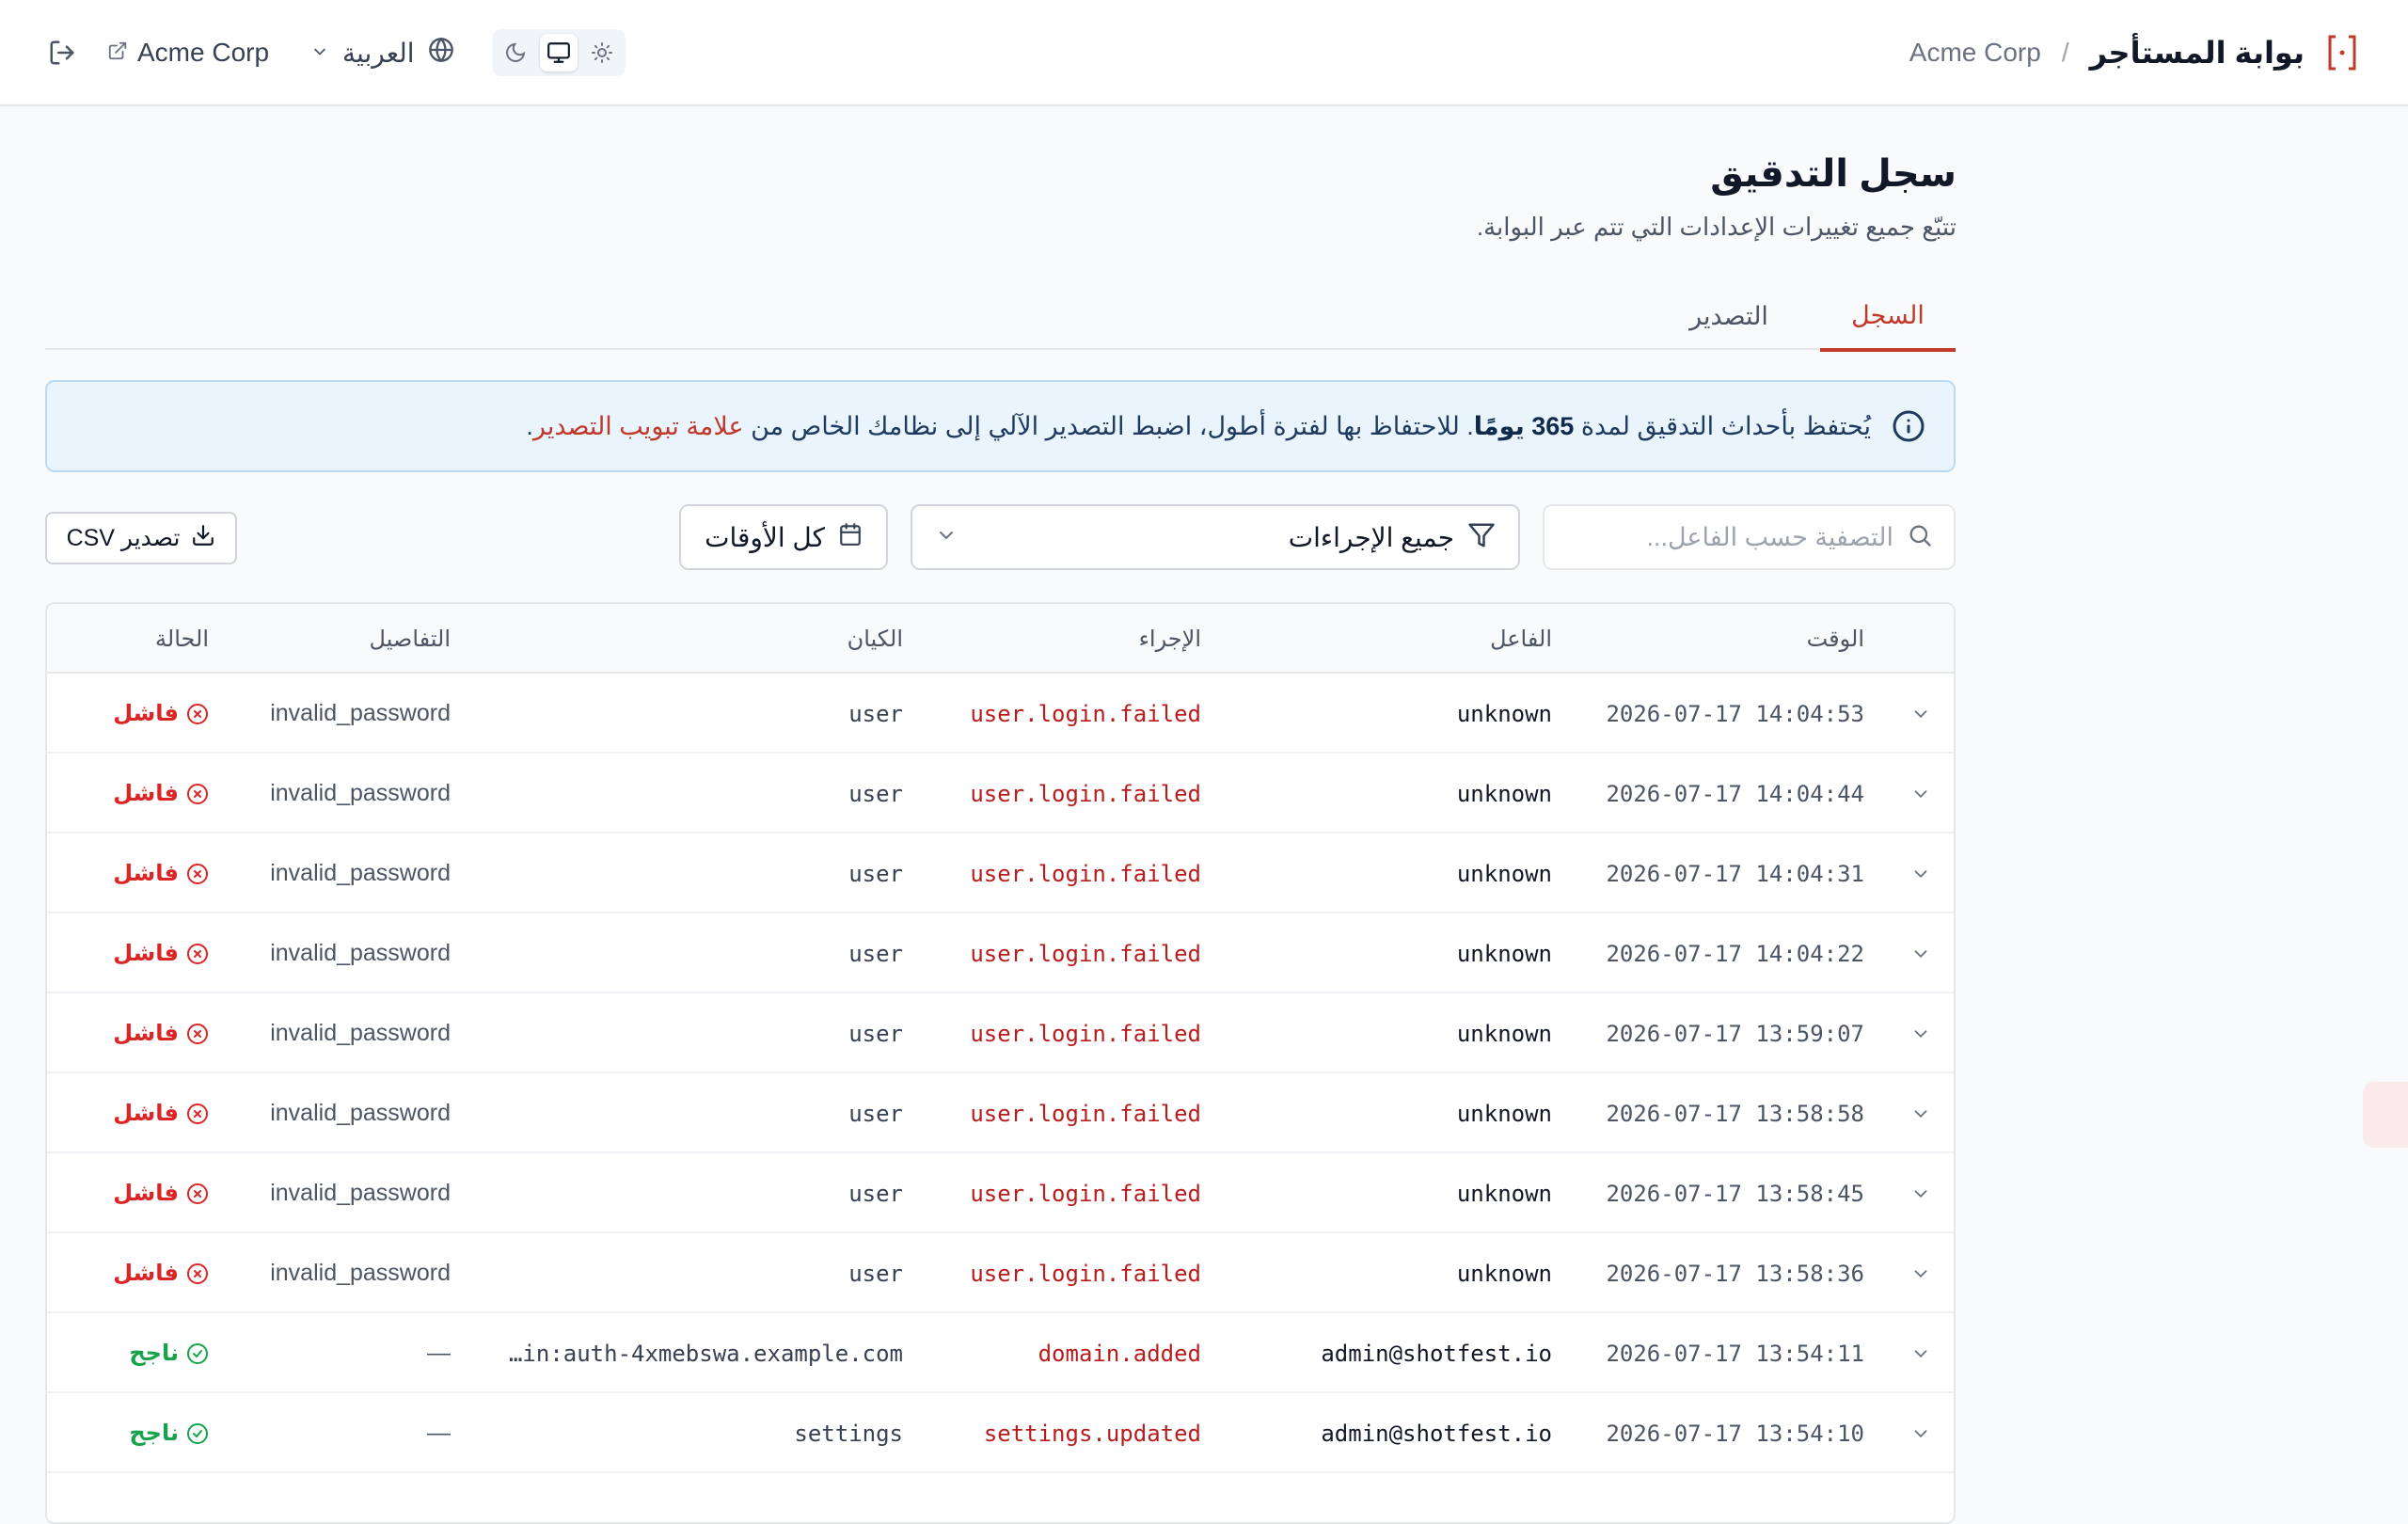 Image resolution: width=2408 pixels, height=1524 pixels. I want to click on tab-export: التصدير, so click(1729, 316).